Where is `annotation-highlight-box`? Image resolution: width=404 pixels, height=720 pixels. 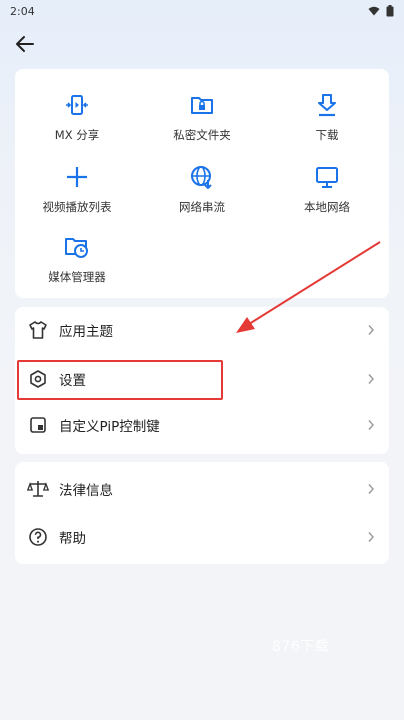
annotation-highlight-box is located at coordinates (120, 380).